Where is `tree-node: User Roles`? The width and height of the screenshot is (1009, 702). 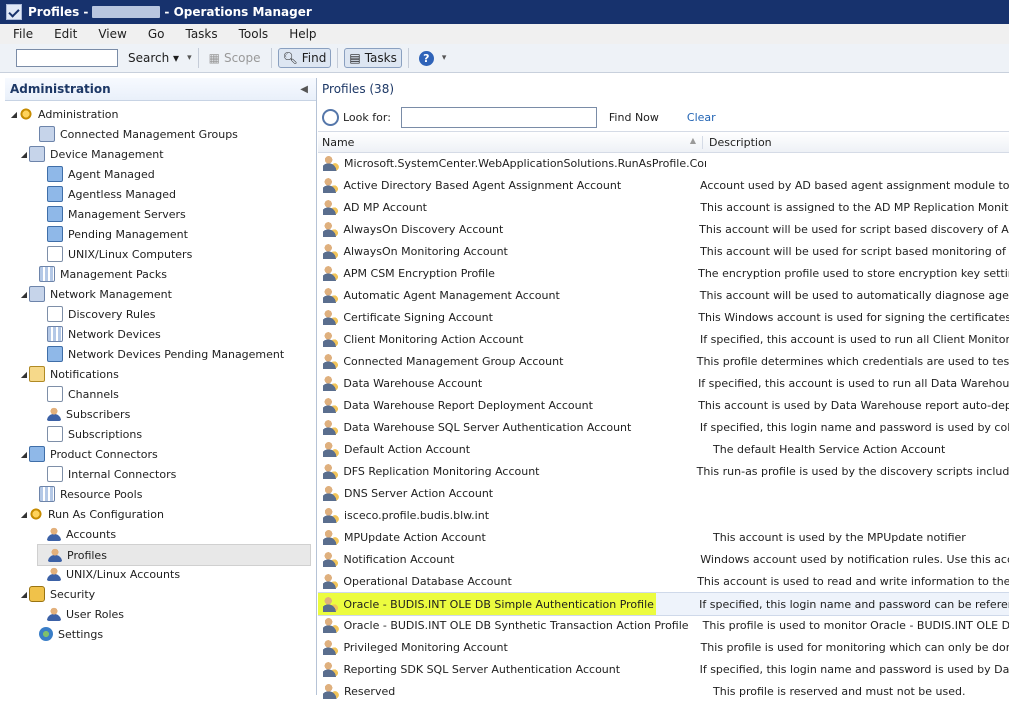 tree-node: User Roles is located at coordinates (80, 614).